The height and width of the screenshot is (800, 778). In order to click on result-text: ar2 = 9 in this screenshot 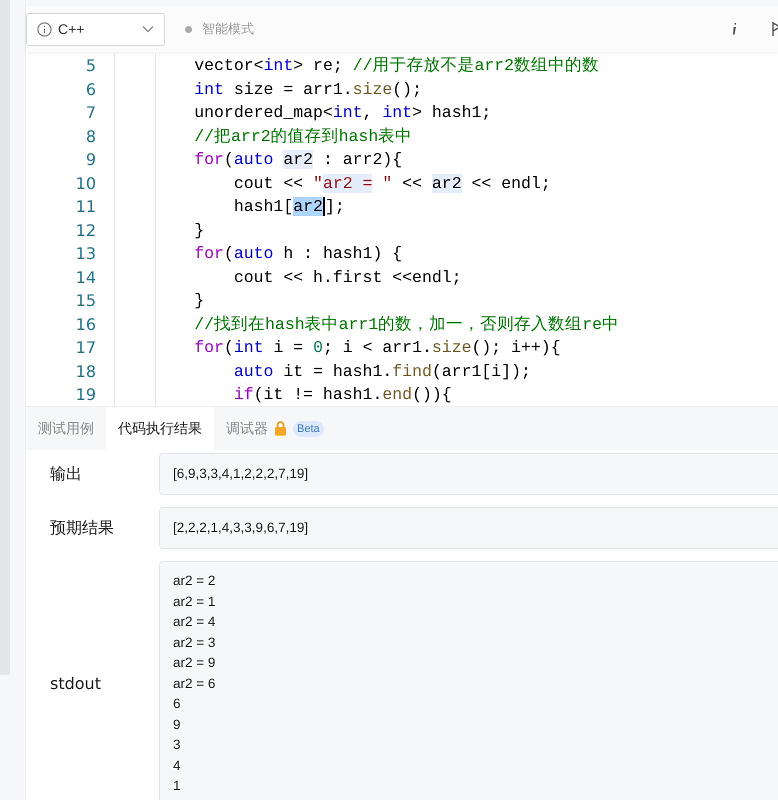, I will do `click(194, 663)`.